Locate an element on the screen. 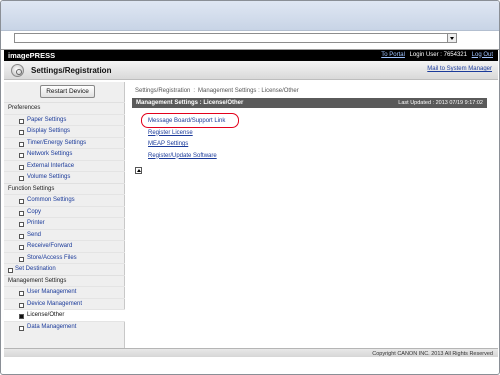 This screenshot has width=500, height=375. message-board-support-link: Message Board/Support Link is located at coordinates (190, 120).